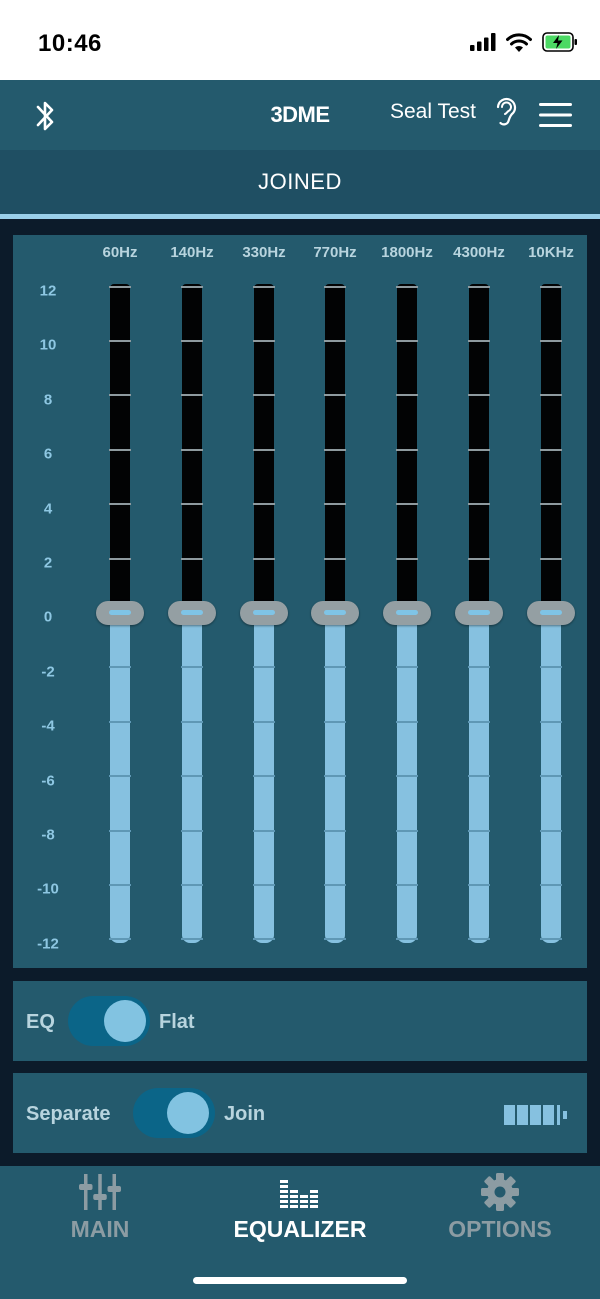 The width and height of the screenshot is (600, 1299). I want to click on join-toggle-row: Separate Join, so click(300, 1113).